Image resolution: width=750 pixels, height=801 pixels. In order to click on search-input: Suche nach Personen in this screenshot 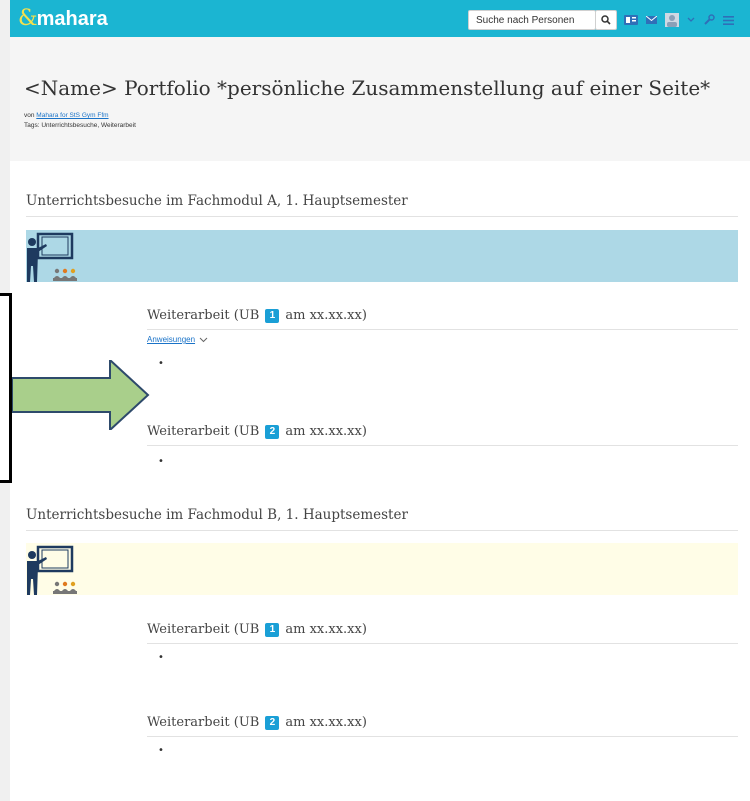, I will do `click(532, 20)`.